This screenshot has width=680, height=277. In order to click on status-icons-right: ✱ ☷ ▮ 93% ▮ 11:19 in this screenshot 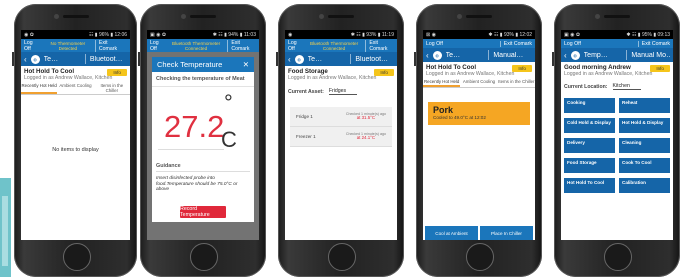, I will do `click(372, 34)`.